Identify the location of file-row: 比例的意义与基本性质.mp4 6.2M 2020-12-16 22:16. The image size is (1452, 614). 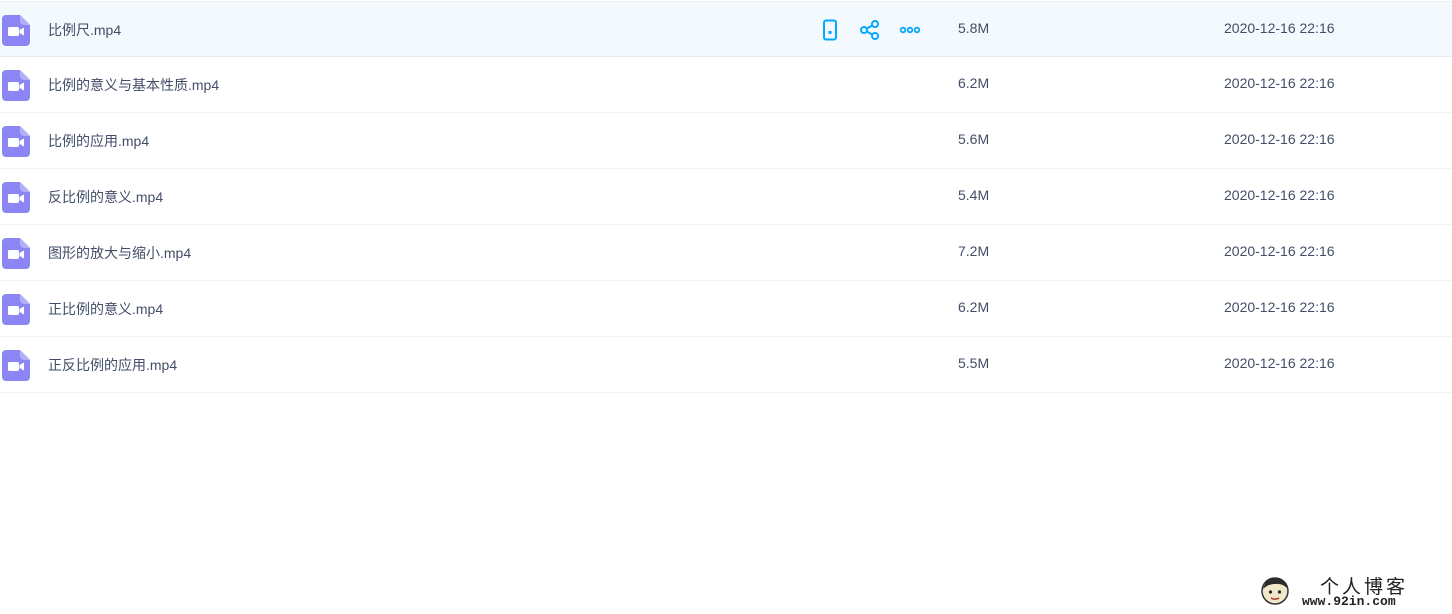
(726, 85).